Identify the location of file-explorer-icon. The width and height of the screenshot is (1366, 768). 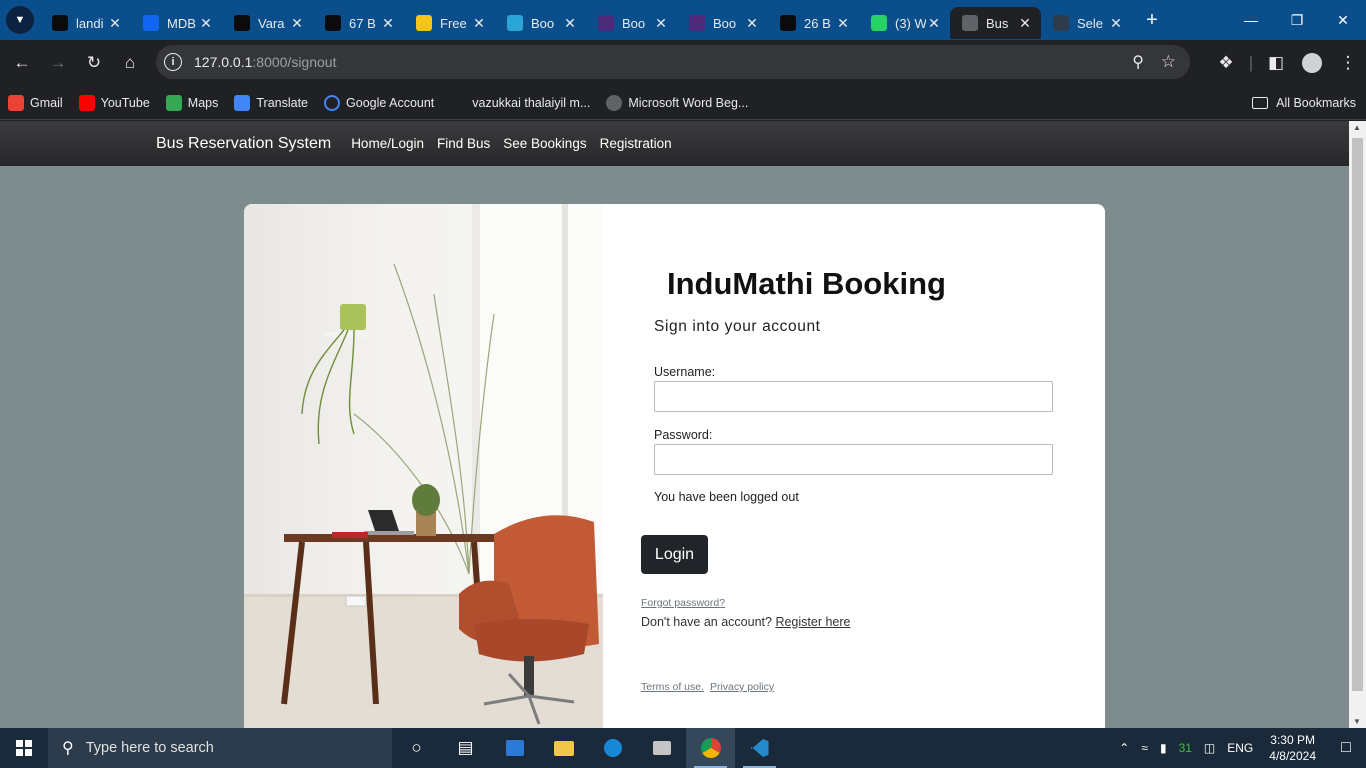
(563, 748).